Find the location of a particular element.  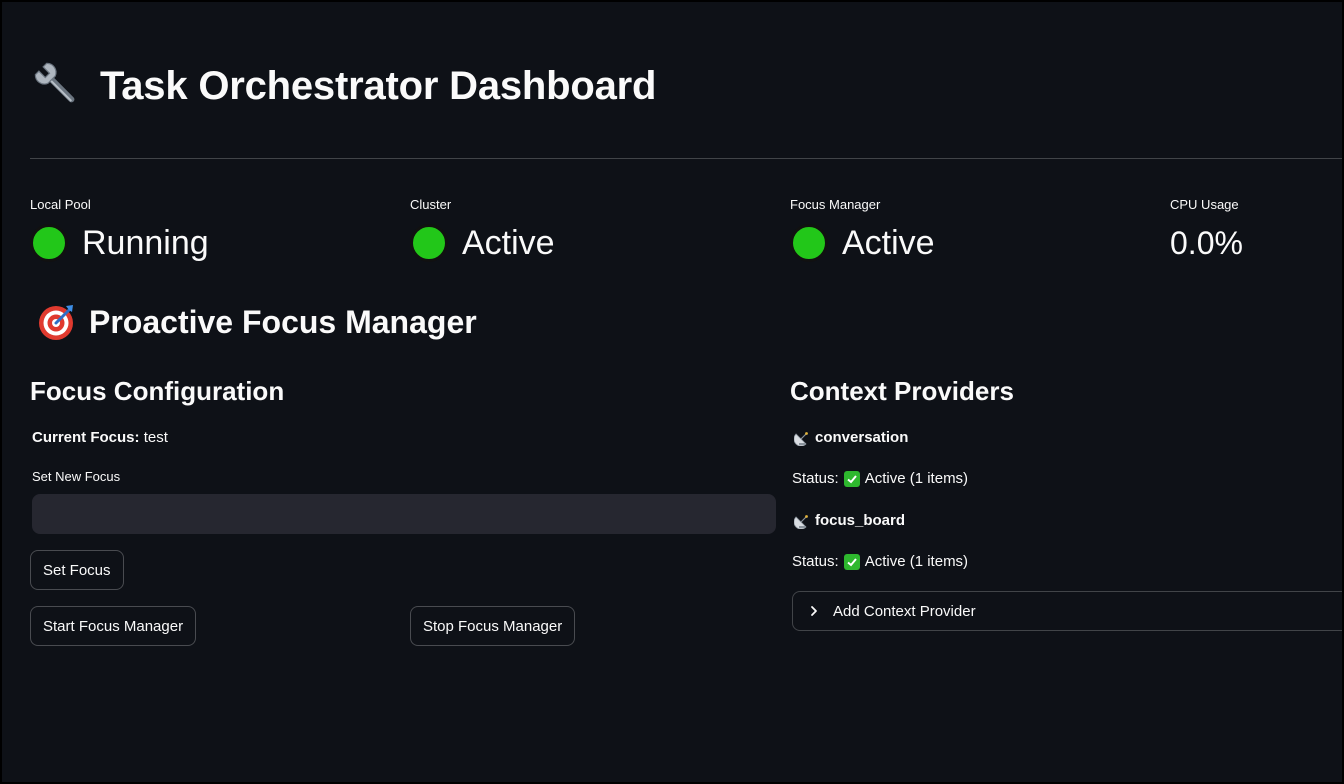

chevron-right-icon is located at coordinates (814, 611).